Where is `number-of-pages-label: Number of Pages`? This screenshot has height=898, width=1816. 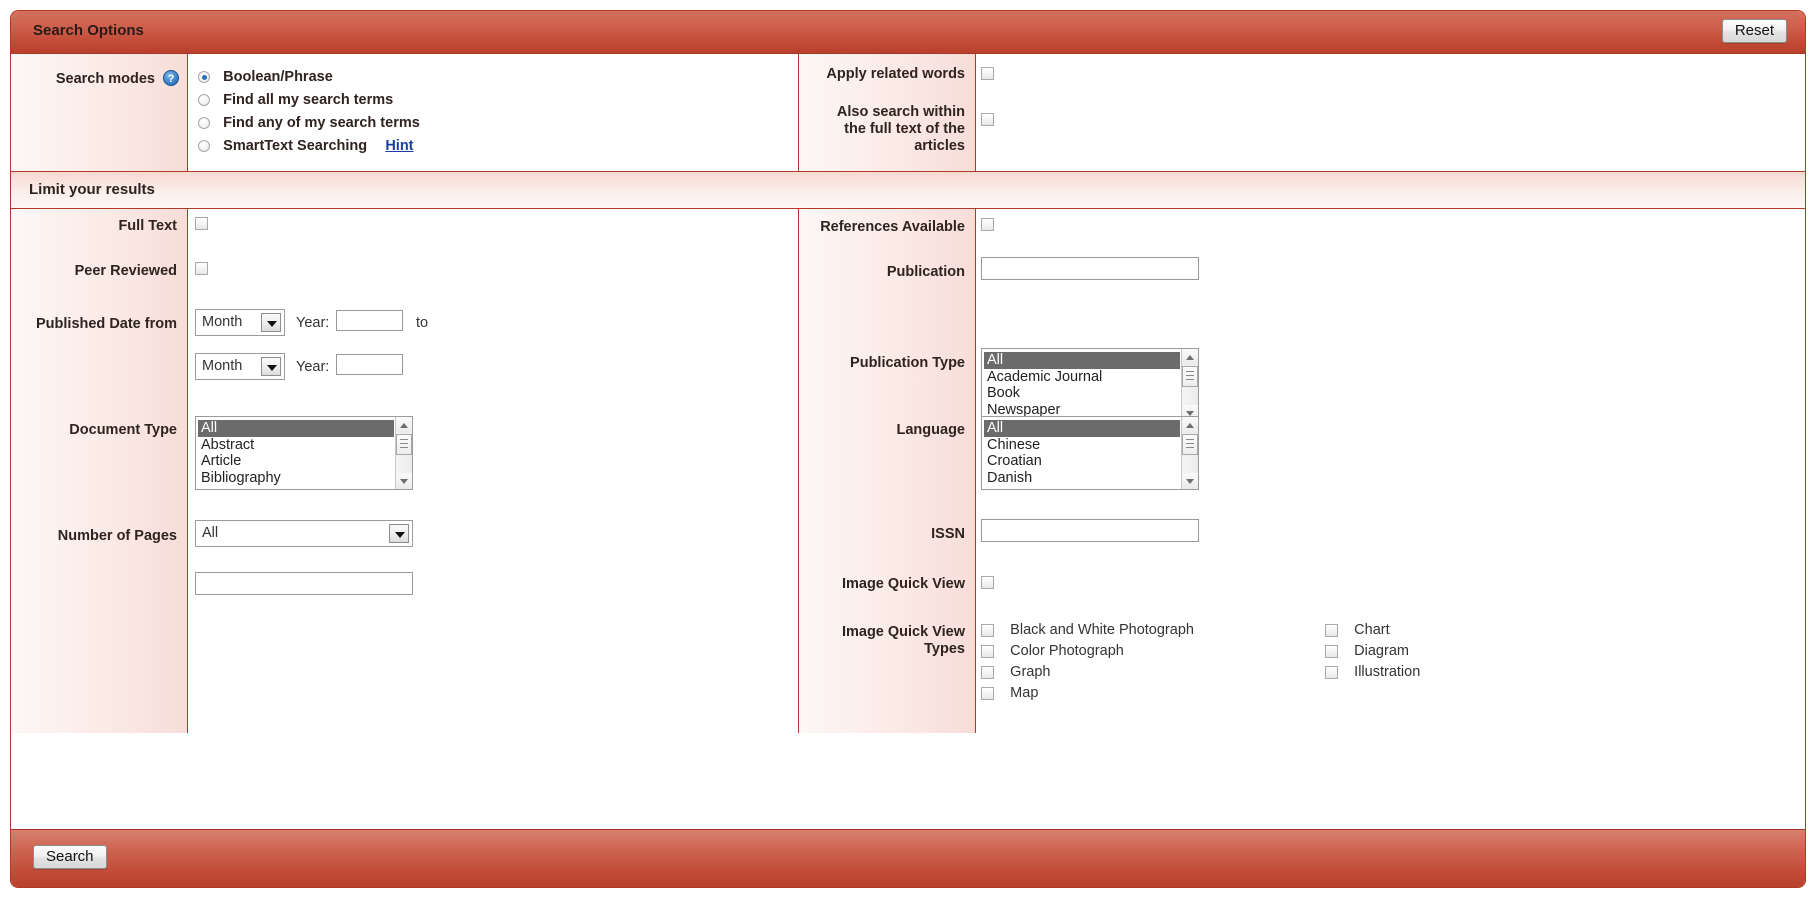 number-of-pages-label: Number of Pages is located at coordinates (117, 536).